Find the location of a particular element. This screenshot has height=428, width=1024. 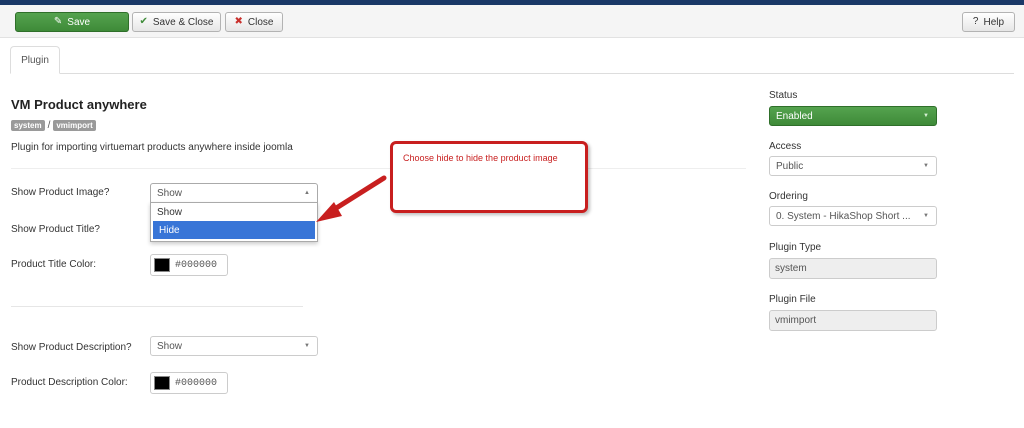

description-color-label: Product Description Color: is located at coordinates (69, 382).